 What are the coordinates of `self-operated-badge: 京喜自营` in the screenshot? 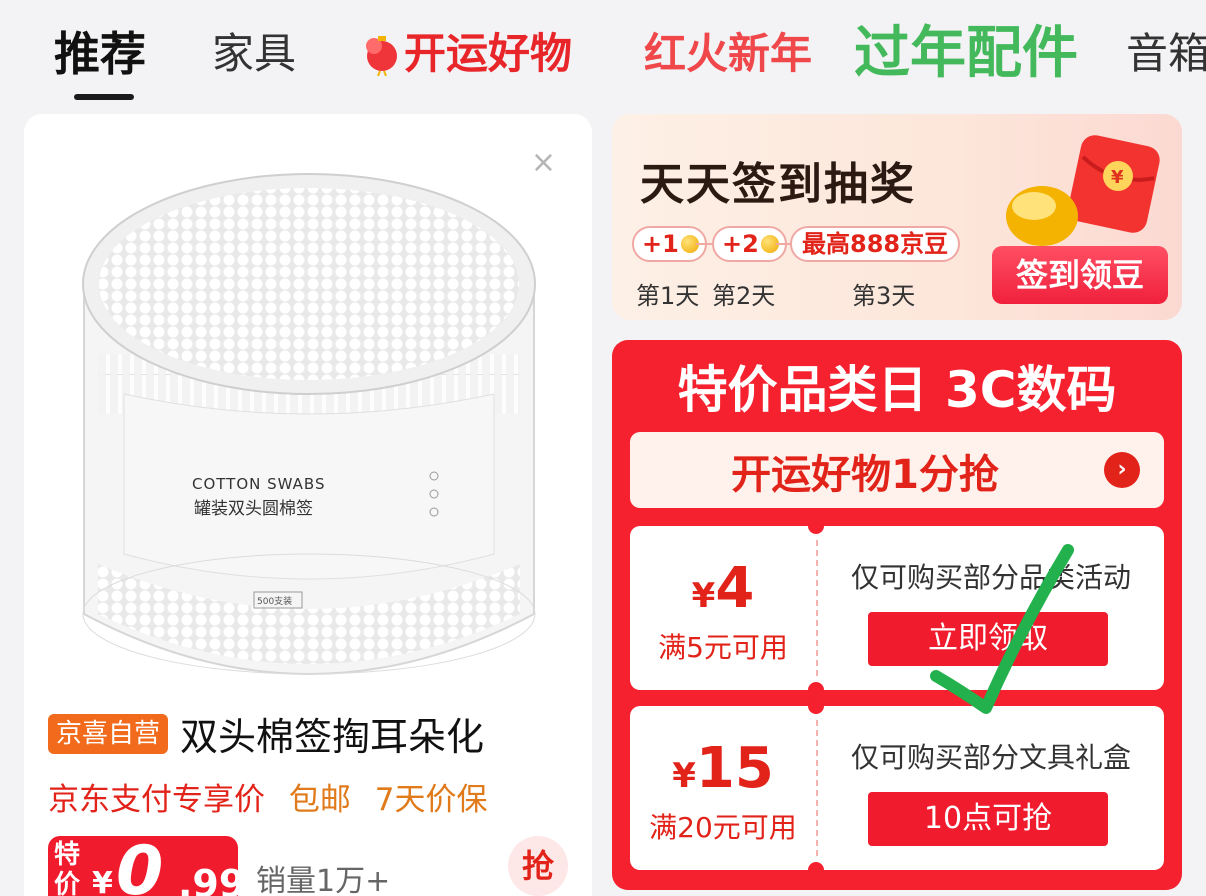 It's located at (108, 733).